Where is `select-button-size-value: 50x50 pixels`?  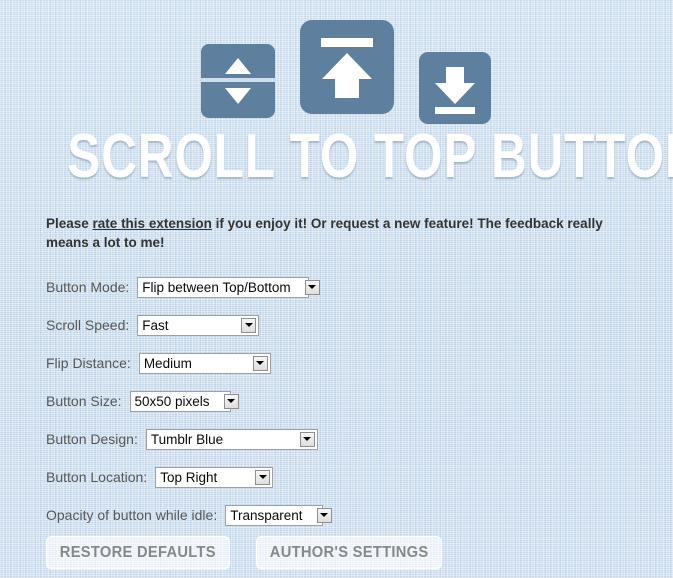
select-button-size-value: 50x50 pixels is located at coordinates (172, 401).